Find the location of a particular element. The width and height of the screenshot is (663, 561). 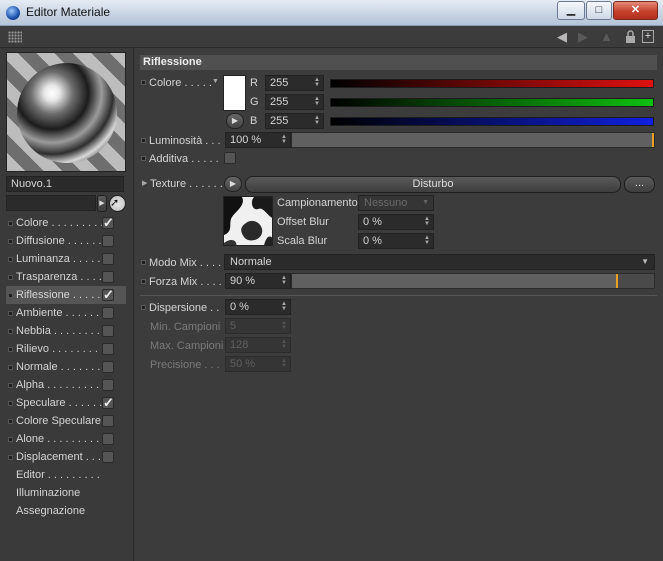

modo-mix-label: Modo Mix . . . . is located at coordinates (185, 263).